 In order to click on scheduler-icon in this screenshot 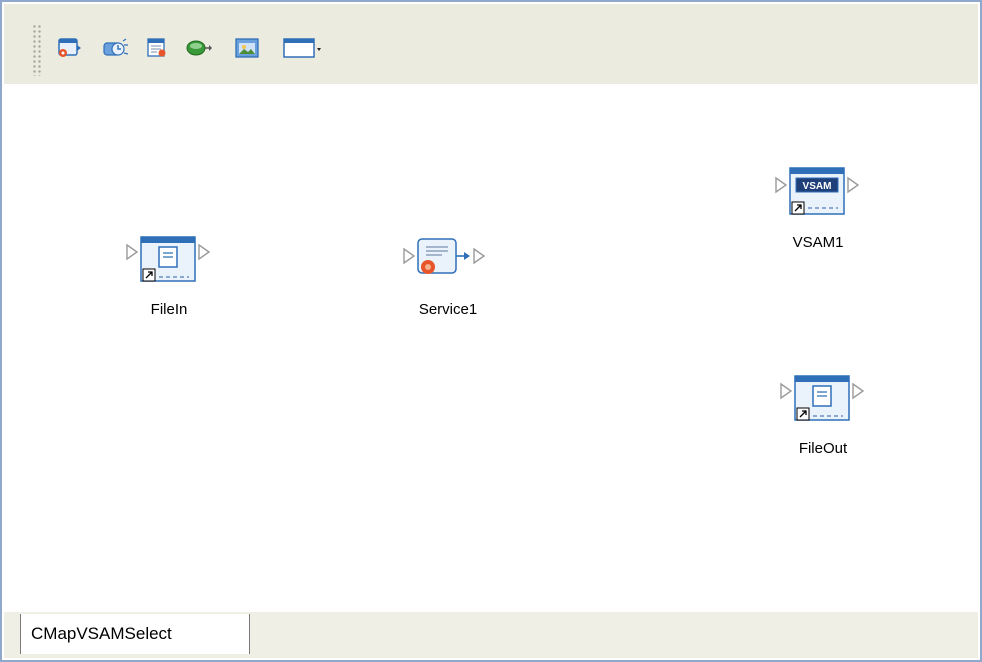, I will do `click(116, 47)`.